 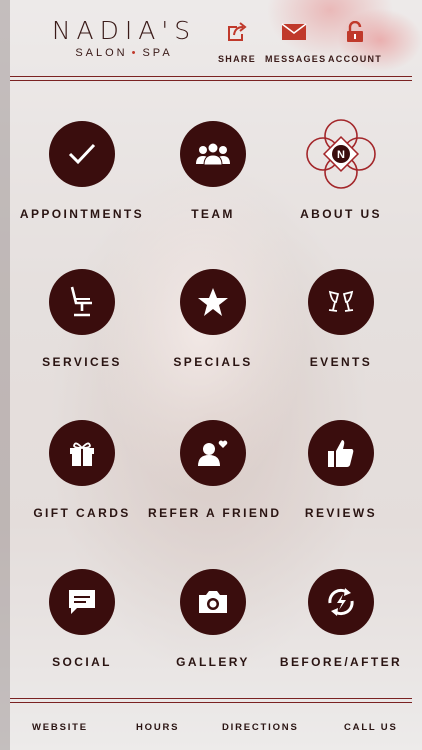 I want to click on messages-button: MESSAGES, so click(x=296, y=42).